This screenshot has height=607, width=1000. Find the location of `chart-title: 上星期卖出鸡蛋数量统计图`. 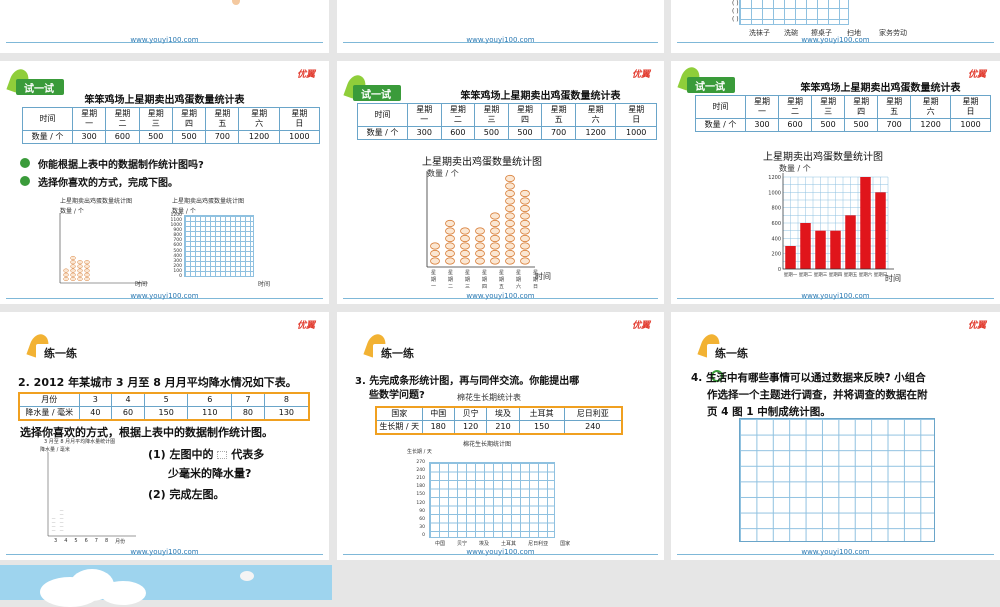

chart-title: 上星期卖出鸡蛋数量统计图 is located at coordinates (482, 162).